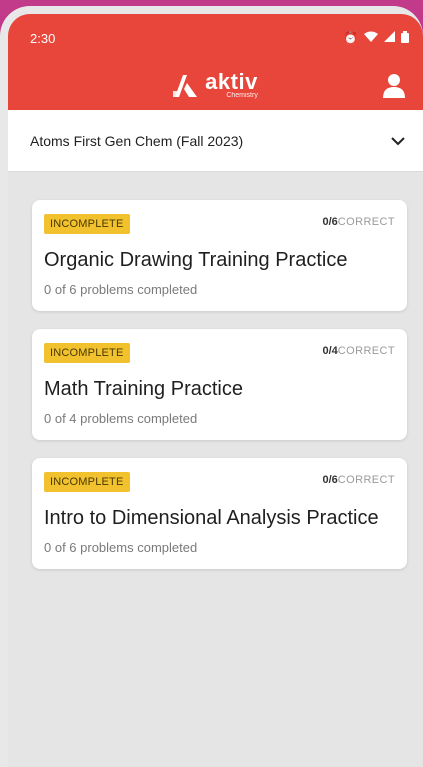 Image resolution: width=423 pixels, height=767 pixels. Describe the element at coordinates (350, 38) in the screenshot. I see `alarm-icon: ⏰` at that location.